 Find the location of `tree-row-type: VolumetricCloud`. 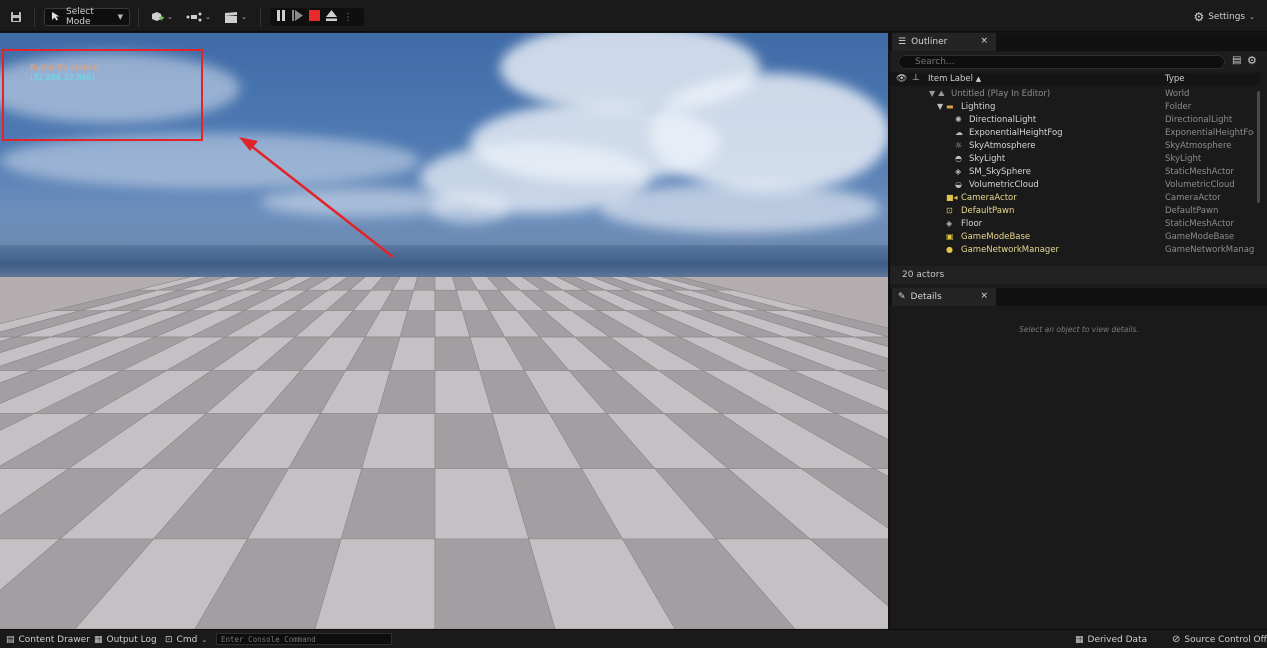

tree-row-type: VolumetricCloud is located at coordinates (1200, 184).